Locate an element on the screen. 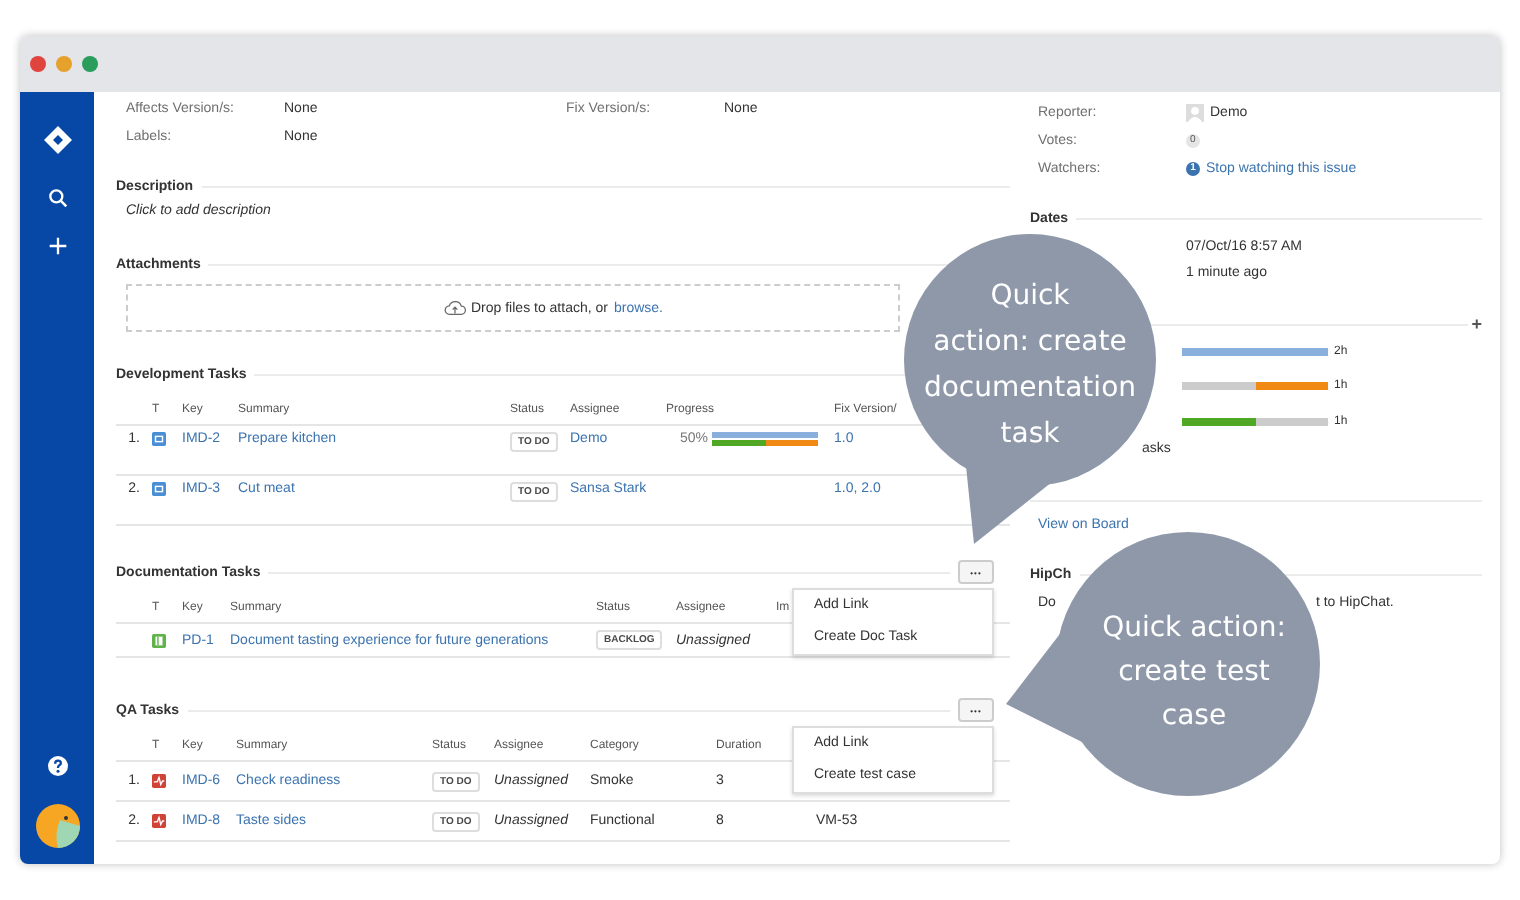 The image size is (1520, 900). close-dot is located at coordinates (38, 64).